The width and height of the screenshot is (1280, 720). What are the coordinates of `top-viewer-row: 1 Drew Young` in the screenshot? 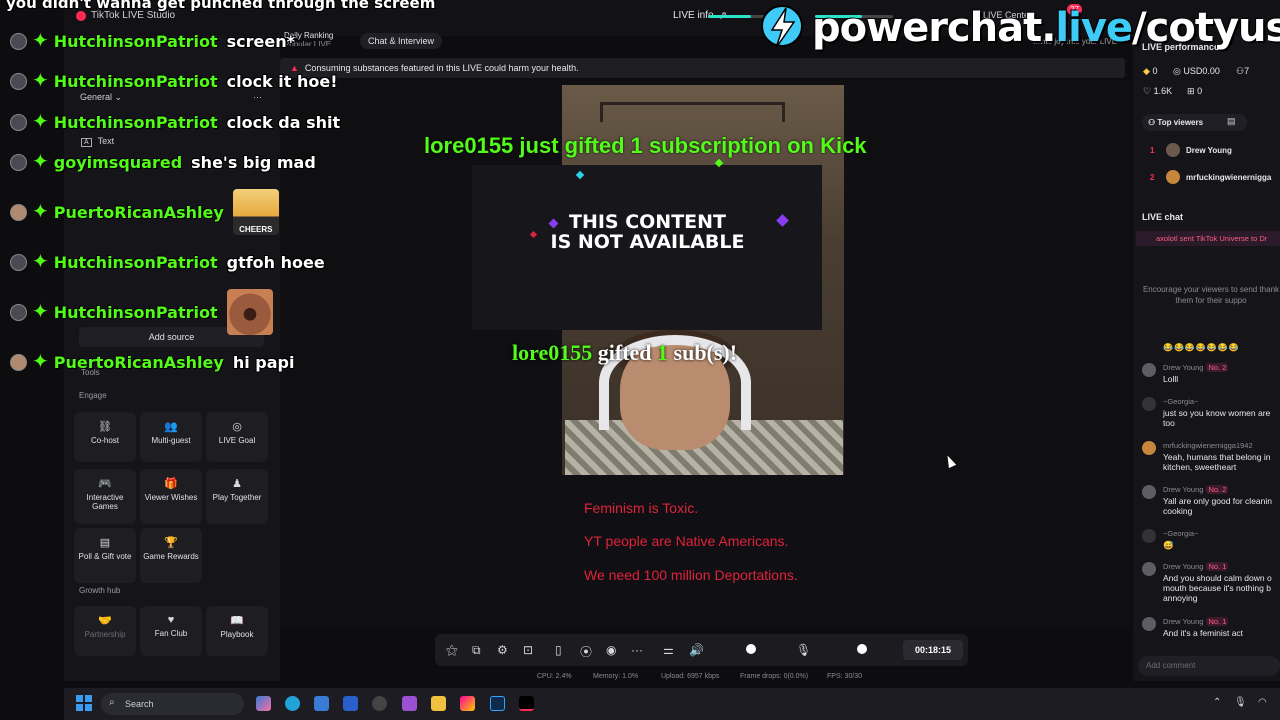 It's located at (1191, 150).